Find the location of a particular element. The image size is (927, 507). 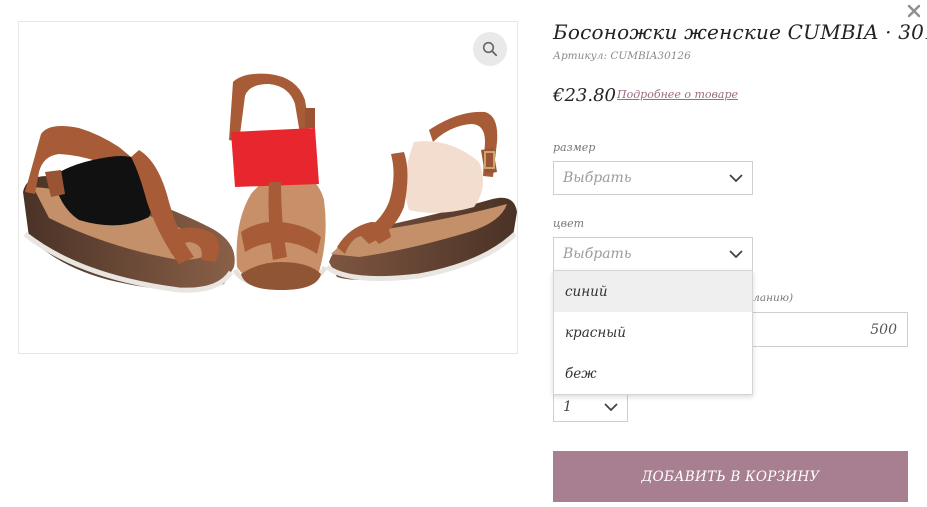

color-option-beige: беж is located at coordinates (653, 373).